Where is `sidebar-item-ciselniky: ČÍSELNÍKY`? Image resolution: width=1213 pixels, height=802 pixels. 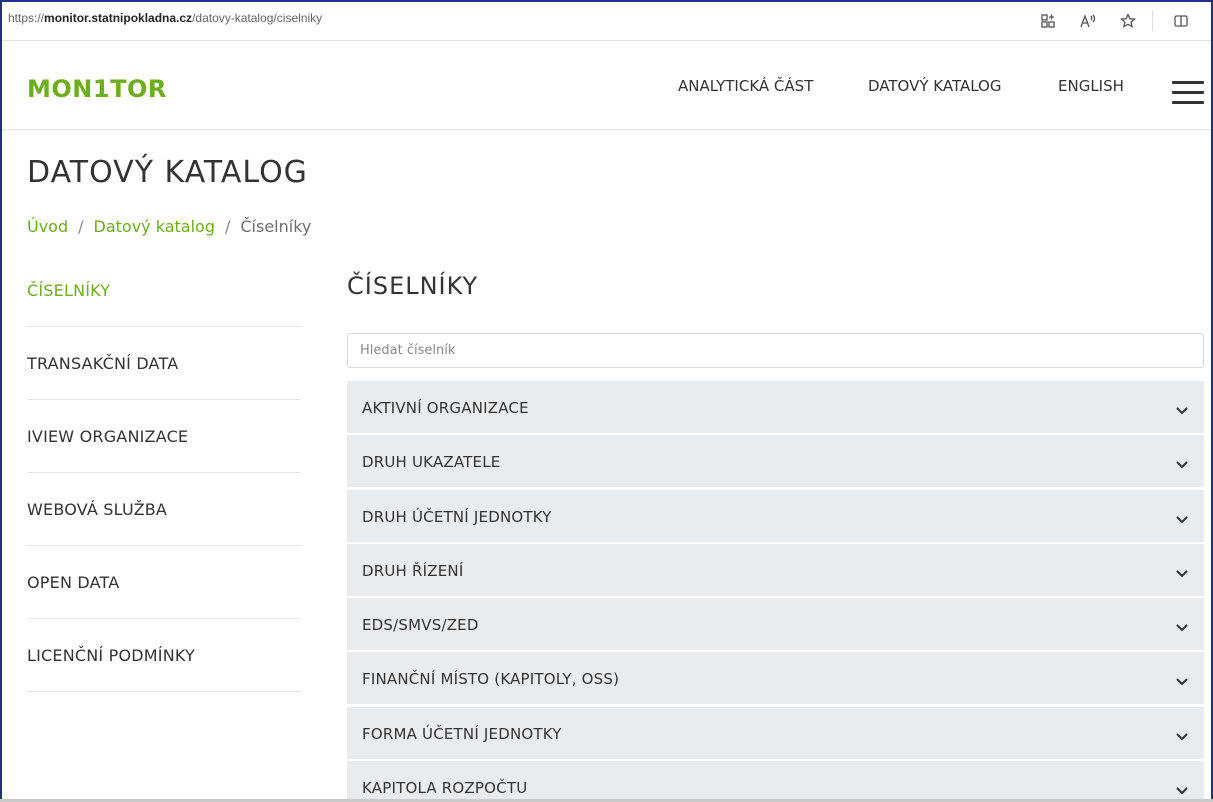
sidebar-item-ciselniky: ČÍSELNÍKY is located at coordinates (164, 290).